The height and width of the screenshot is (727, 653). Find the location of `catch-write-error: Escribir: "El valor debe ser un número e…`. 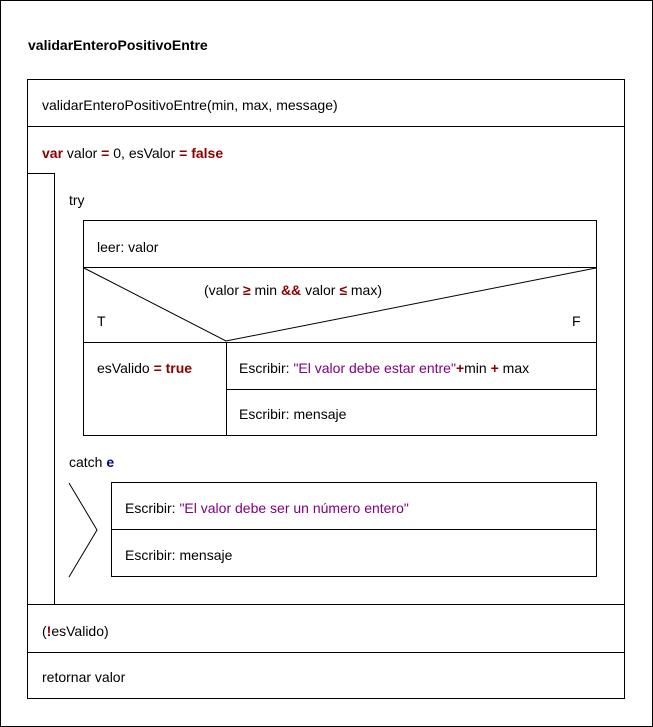

catch-write-error: Escribir: "El valor debe ser un número e… is located at coordinates (267, 508).